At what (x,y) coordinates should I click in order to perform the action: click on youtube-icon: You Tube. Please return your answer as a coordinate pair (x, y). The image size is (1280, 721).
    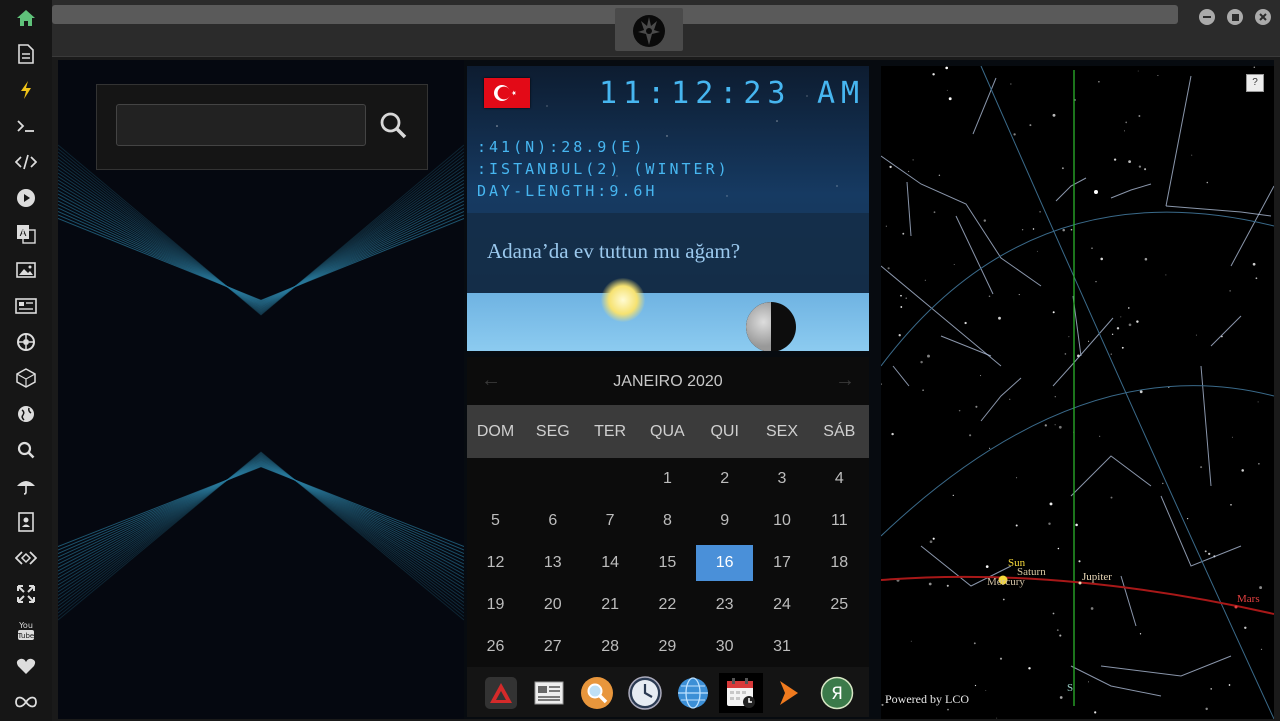
    Looking at the image, I should click on (26, 630).